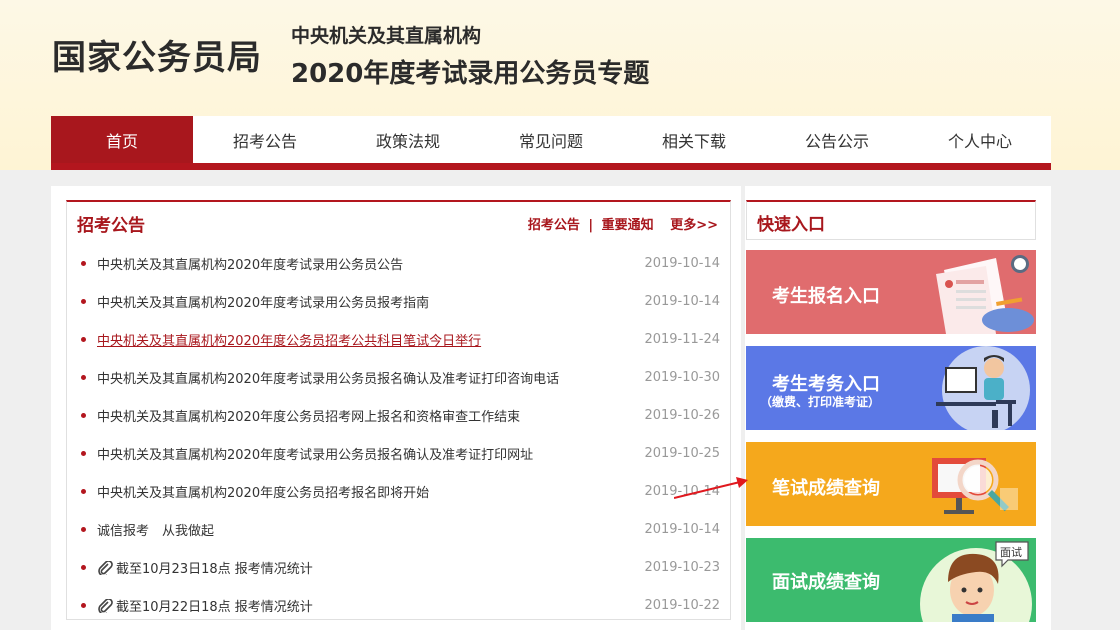  Describe the element at coordinates (315, 453) in the screenshot. I see `news-title-link: 中央机关及其直属机构2020年度考试录用公务员报名确认及准考证打印网址` at that location.